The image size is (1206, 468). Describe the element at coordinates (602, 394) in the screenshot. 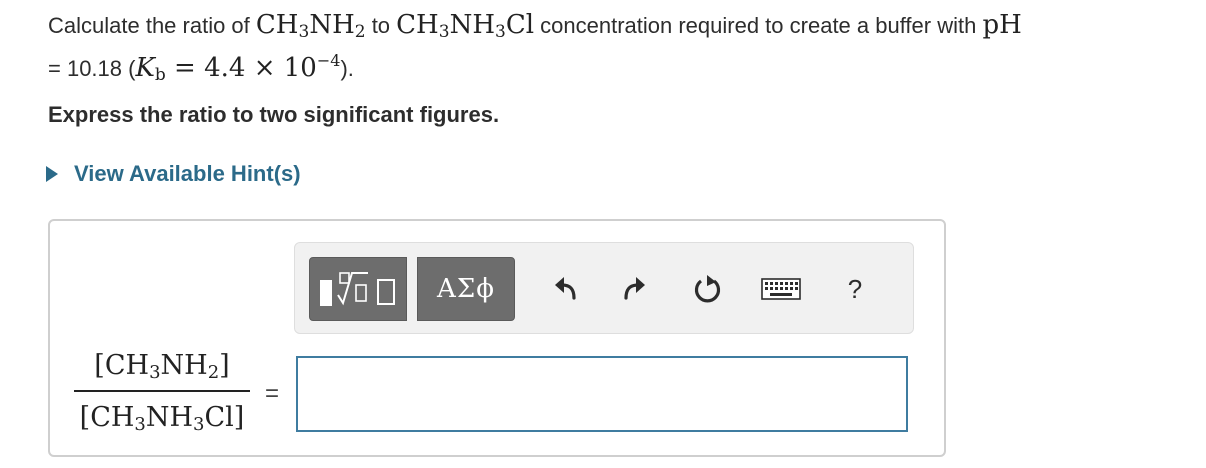

I see `answer-input` at that location.